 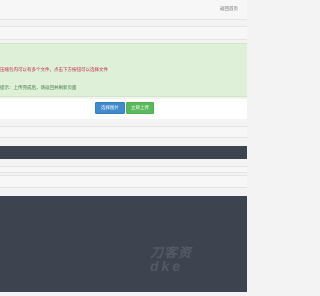 What do you see at coordinates (167, 266) in the screenshot?
I see `watermark-text: dke` at bounding box center [167, 266].